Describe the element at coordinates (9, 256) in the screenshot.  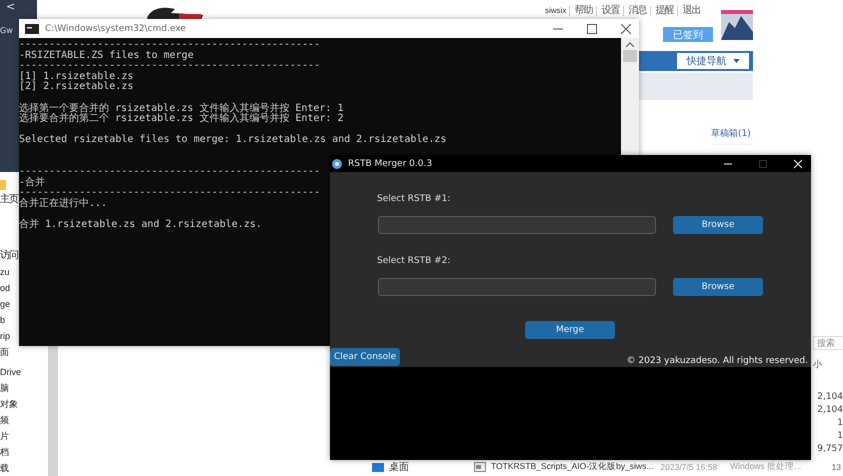
I see `nav-item: 访问` at that location.